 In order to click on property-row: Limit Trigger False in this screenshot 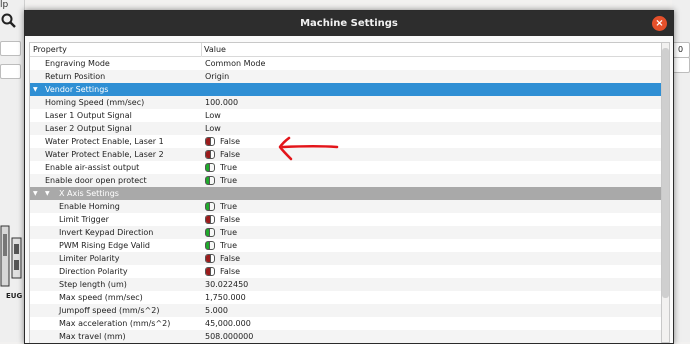, I will do `click(346, 219)`.